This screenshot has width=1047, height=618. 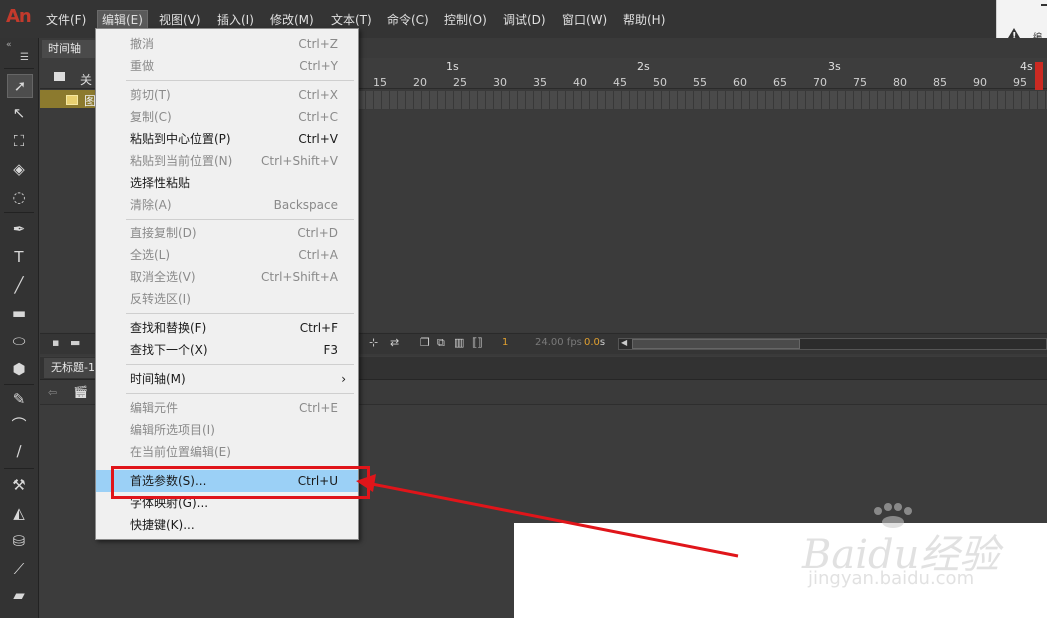 What do you see at coordinates (19, 541) in the screenshot?
I see `ink-bottle-tool-icon: ⛁` at bounding box center [19, 541].